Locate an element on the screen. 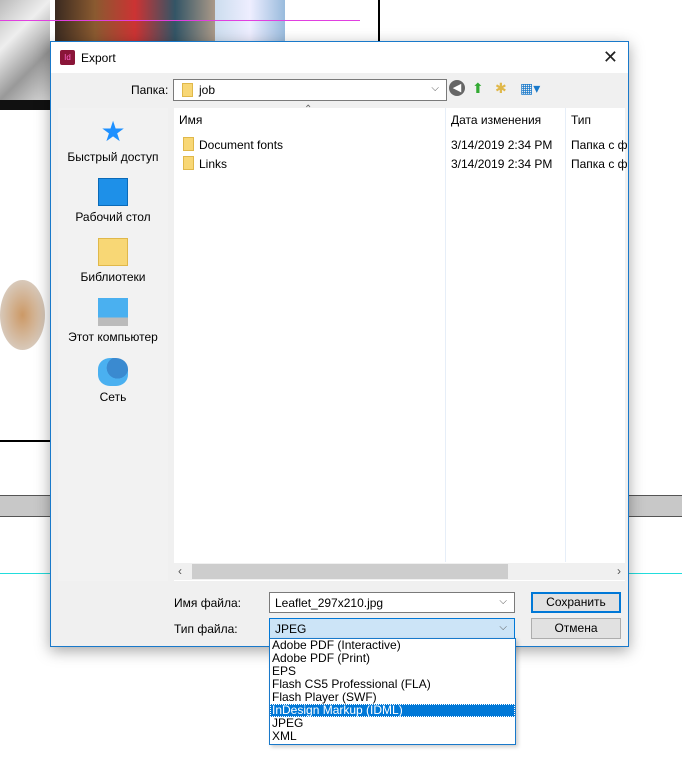 The image size is (682, 762). sidebar-item-label: Сеть is located at coordinates (113, 397).